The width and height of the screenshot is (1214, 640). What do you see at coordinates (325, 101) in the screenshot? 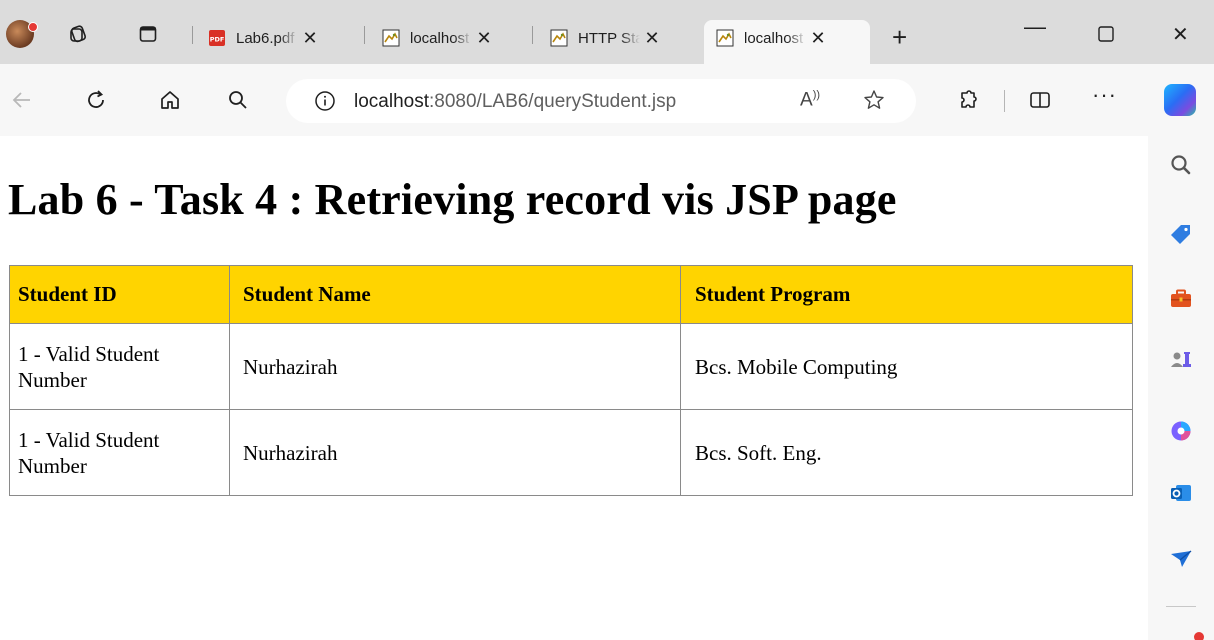
I see `site-info-icon` at bounding box center [325, 101].